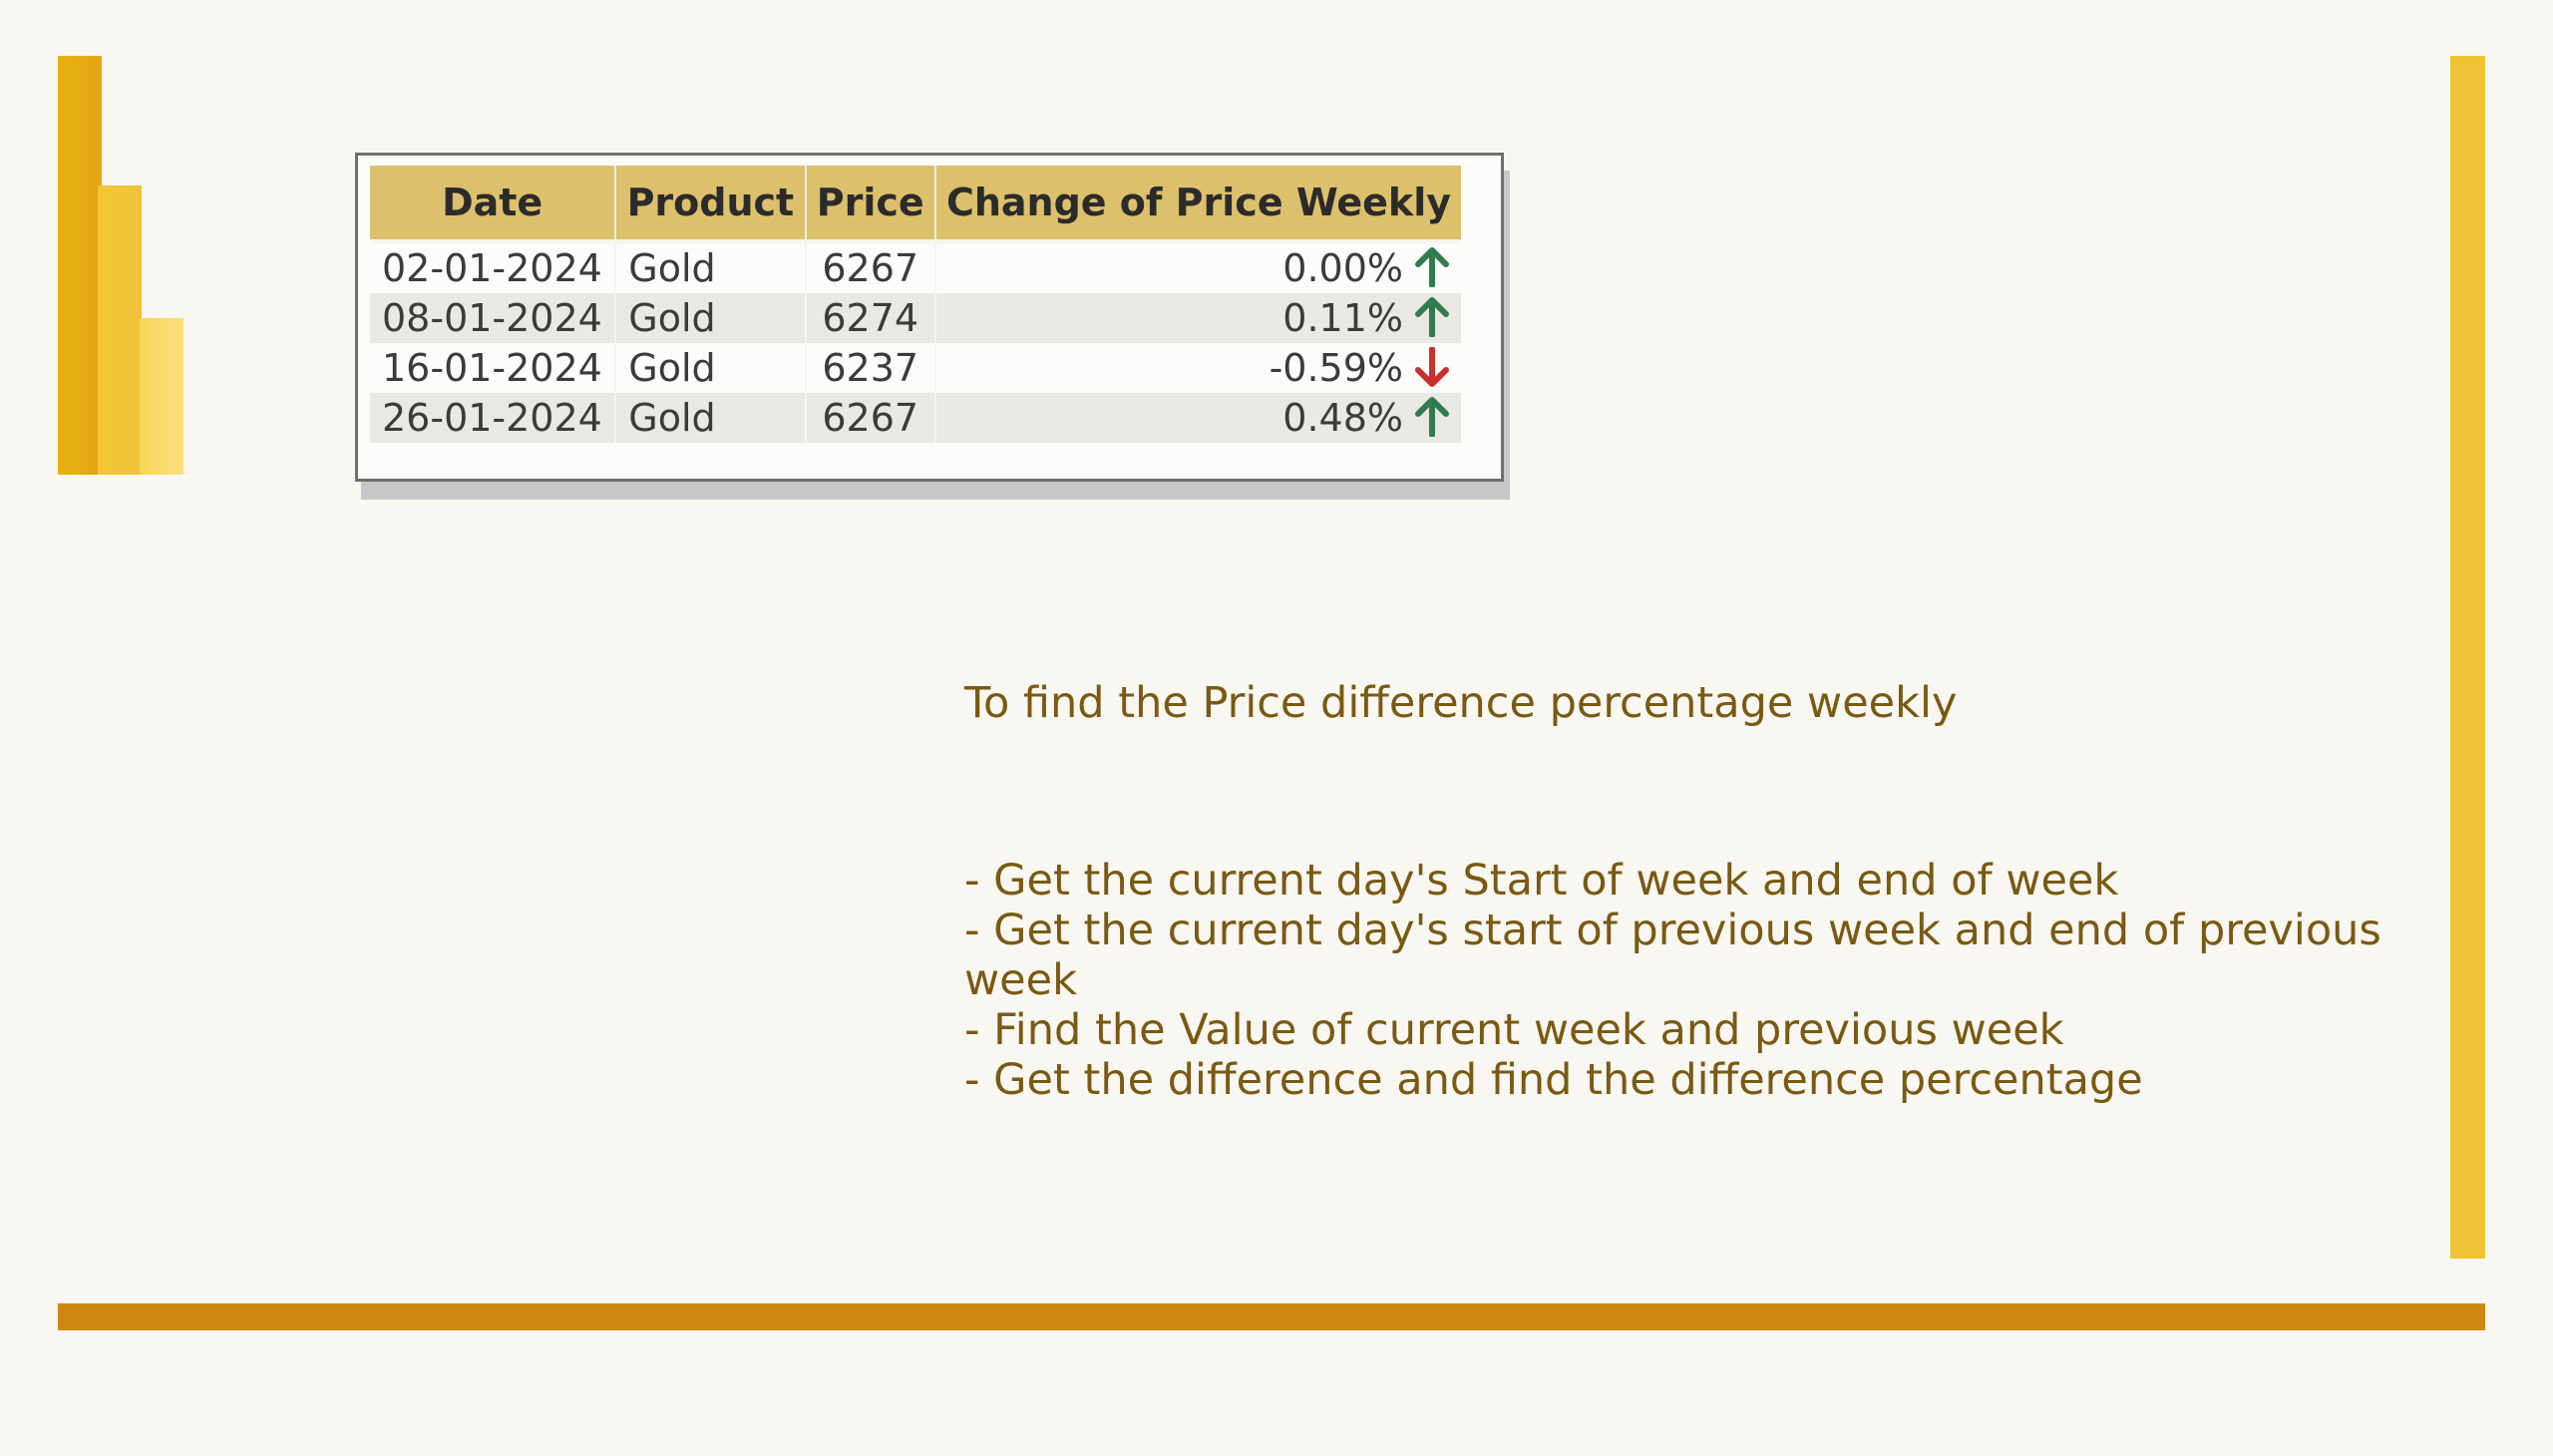 The width and height of the screenshot is (2553, 1456). What do you see at coordinates (1197, 368) in the screenshot?
I see `cell-change: -0.59%` at bounding box center [1197, 368].